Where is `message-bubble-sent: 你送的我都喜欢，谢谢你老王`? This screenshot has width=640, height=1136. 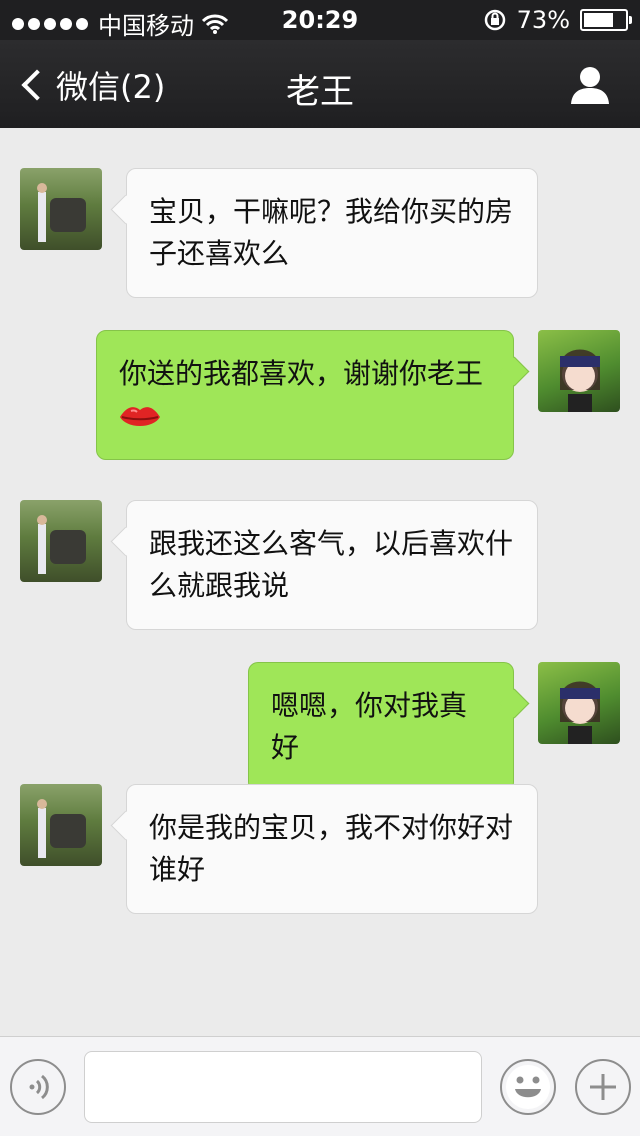 message-bubble-sent: 你送的我都喜欢，谢谢你老王 is located at coordinates (305, 395).